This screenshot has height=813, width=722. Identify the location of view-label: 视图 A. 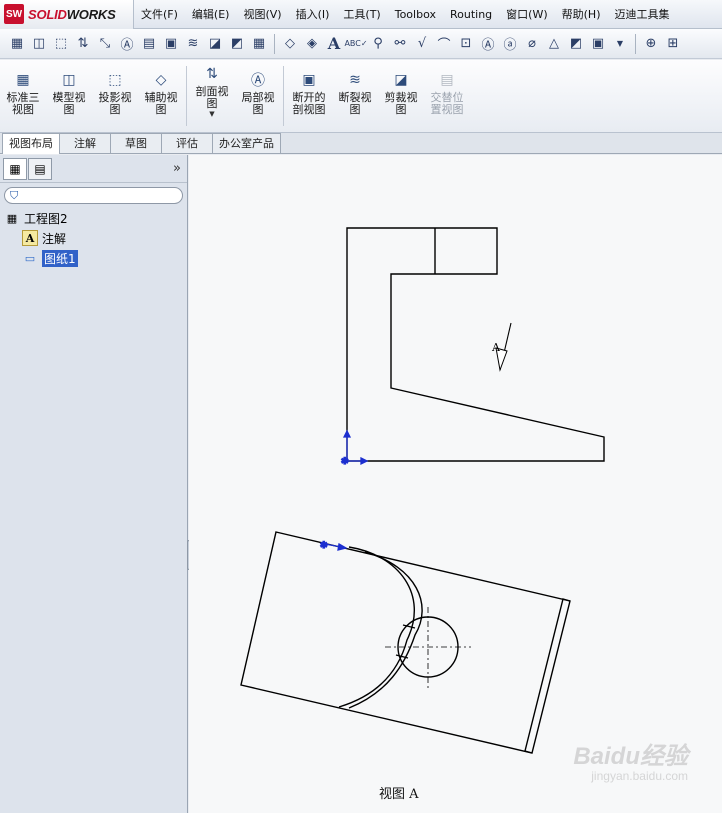
(399, 794).